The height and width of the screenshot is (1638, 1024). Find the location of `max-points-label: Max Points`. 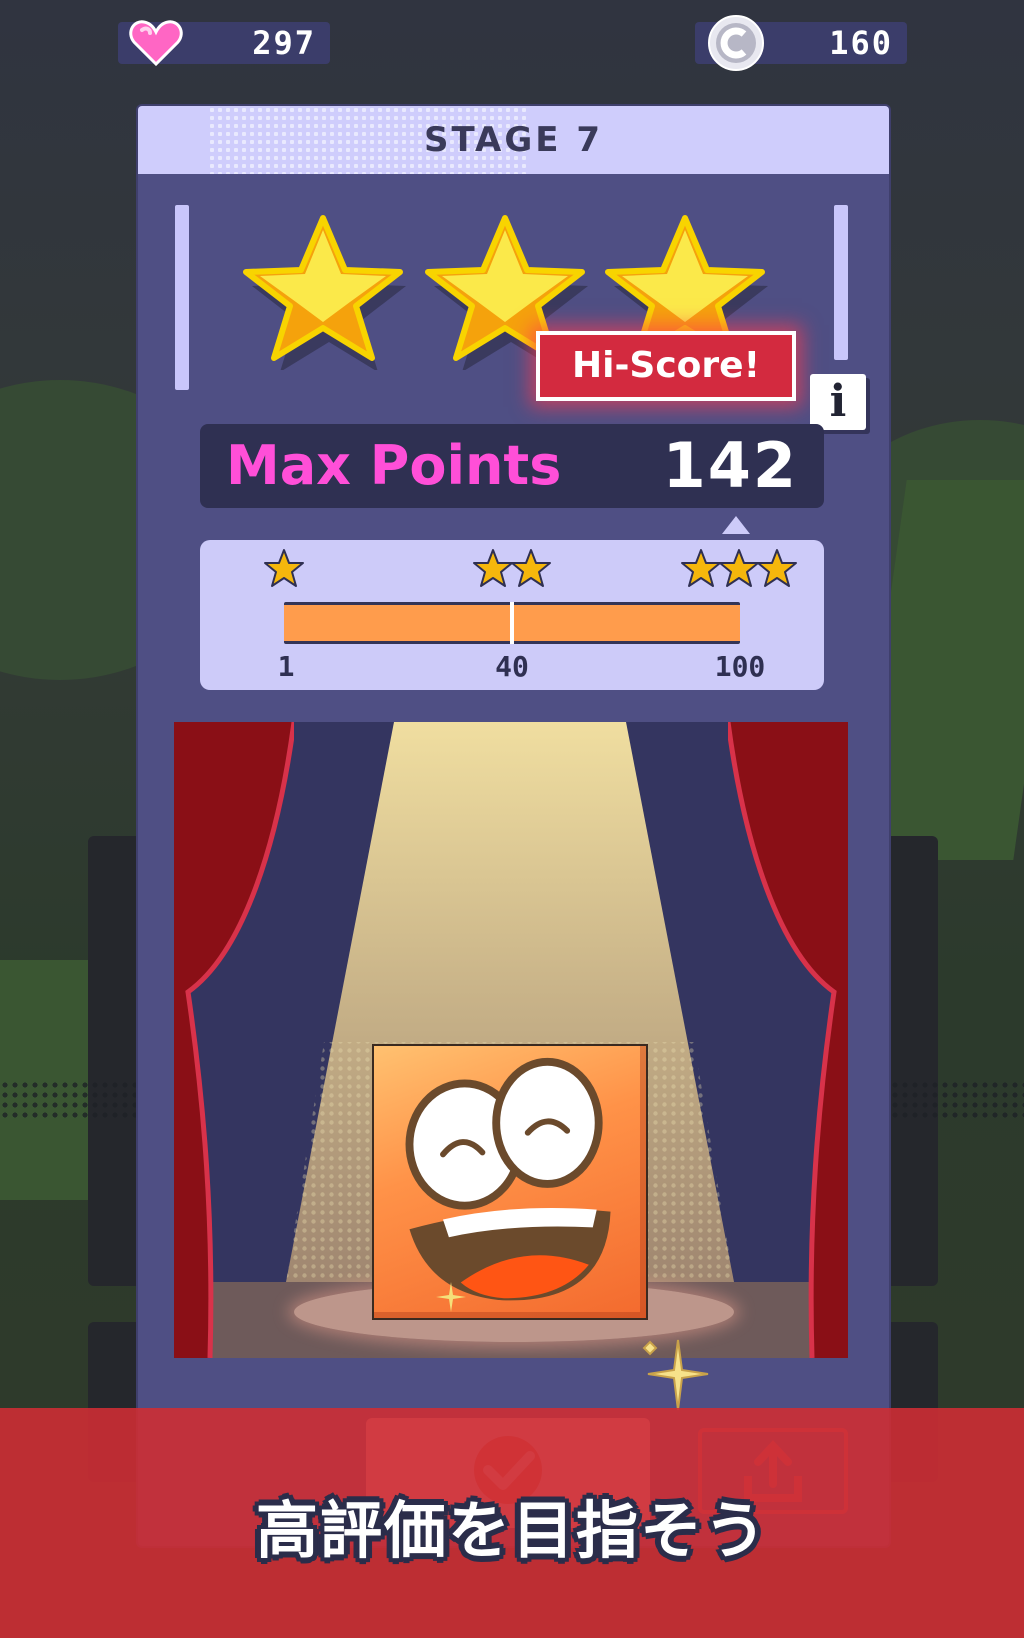

max-points-label: Max Points is located at coordinates (394, 465).